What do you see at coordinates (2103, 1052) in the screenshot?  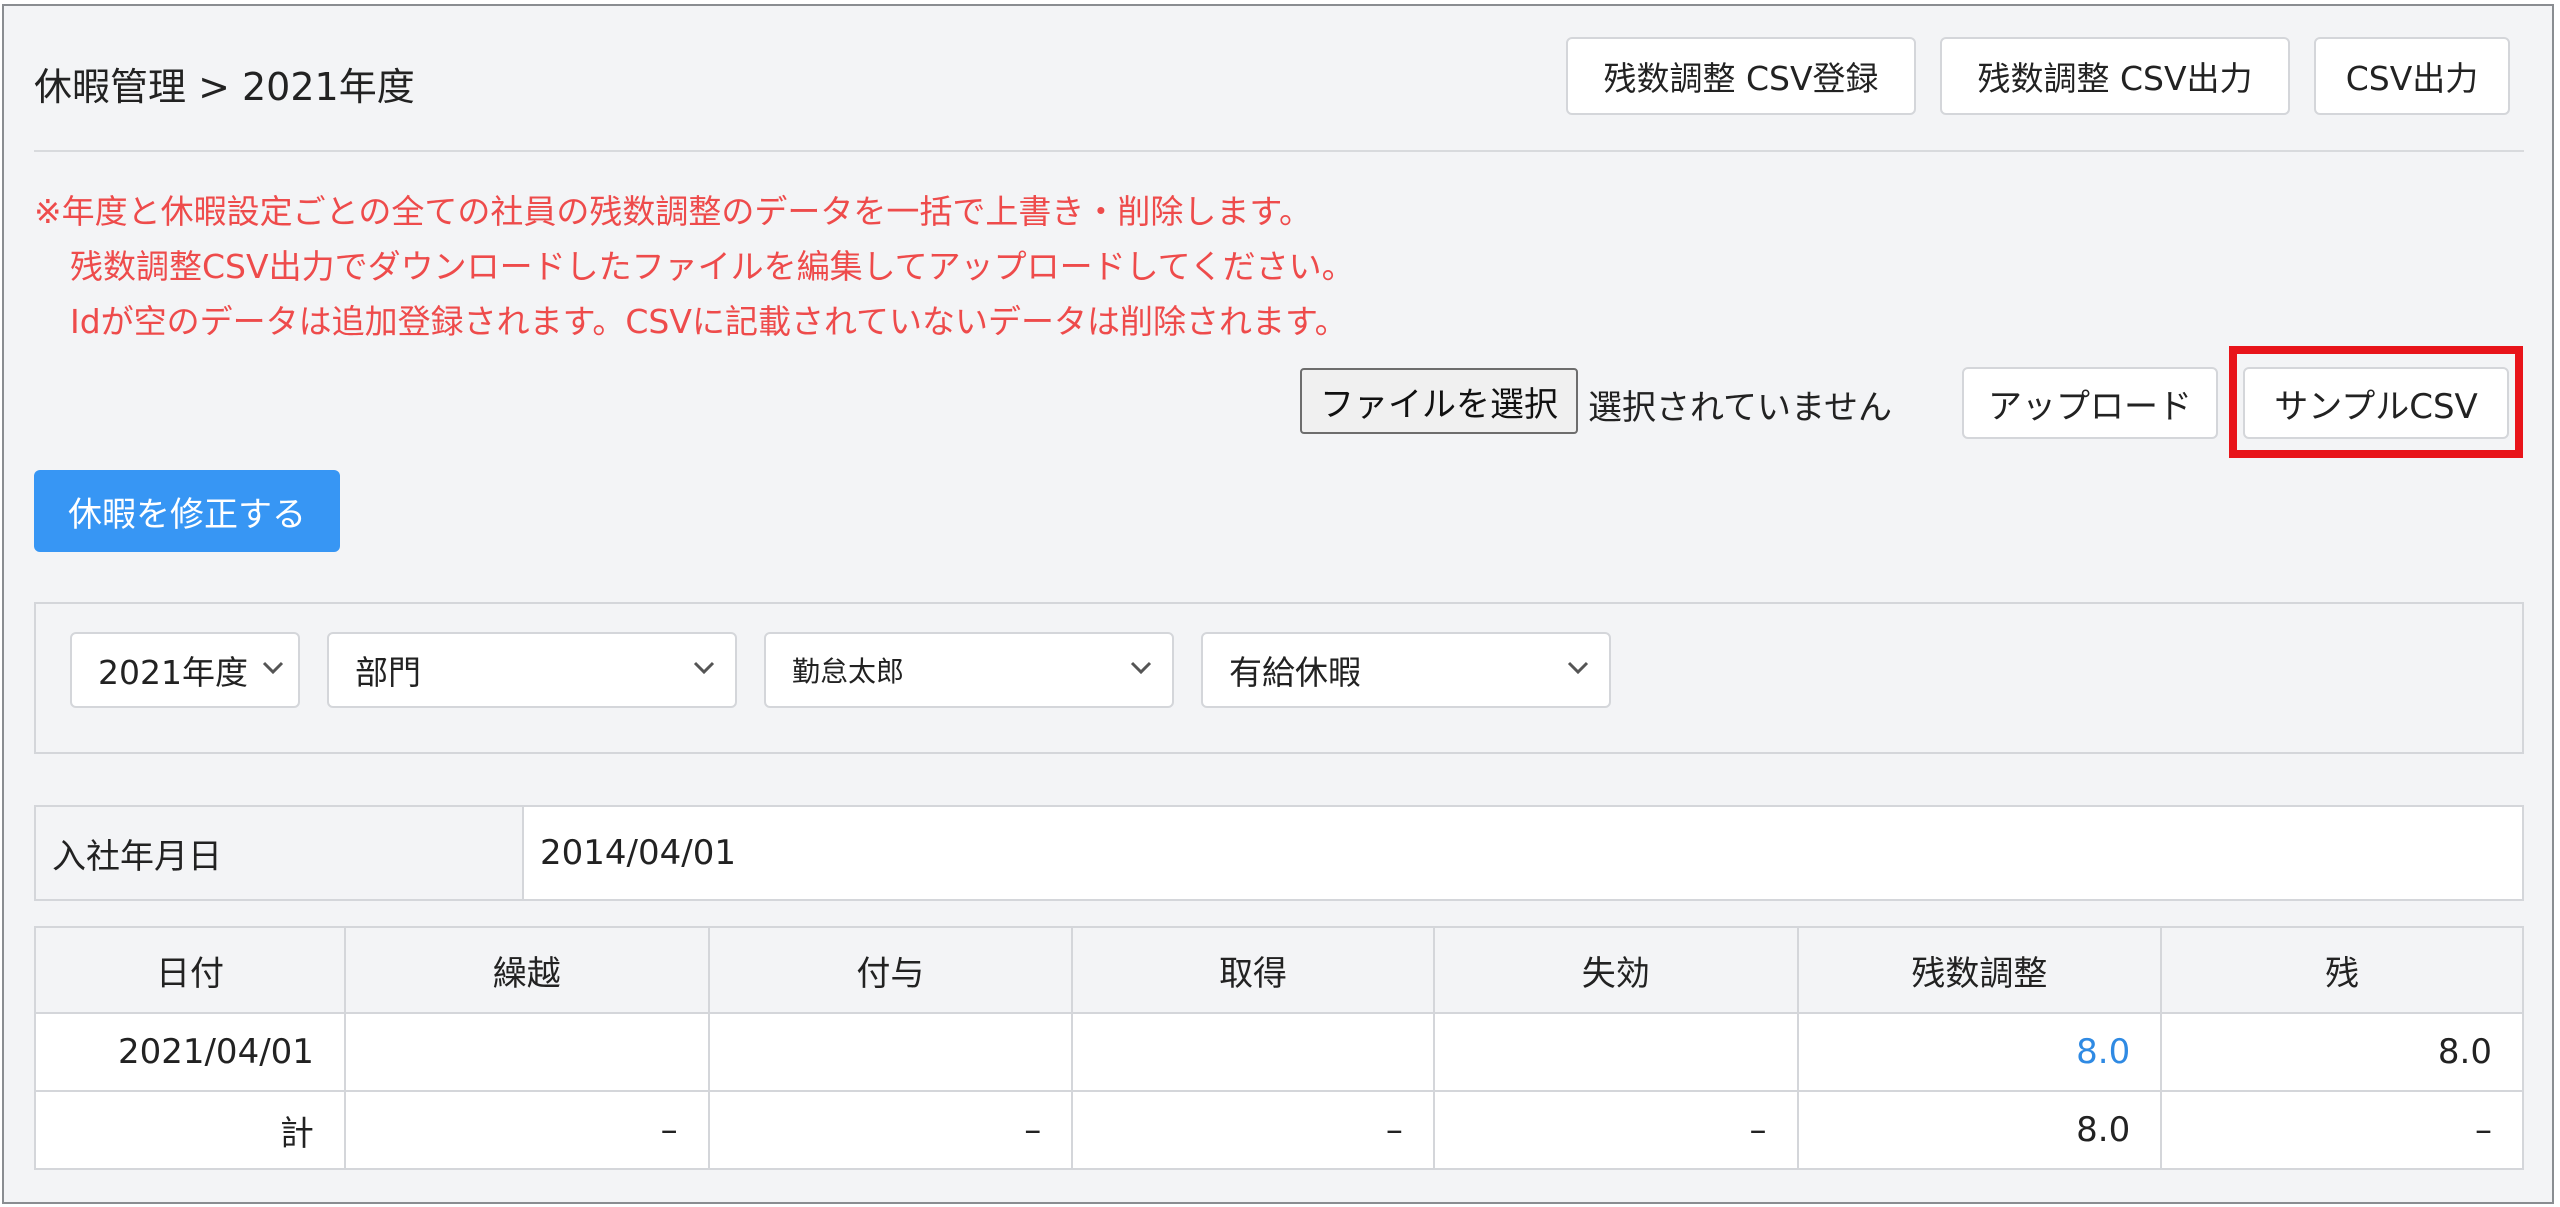 I see `adjustment-link: 8.0` at bounding box center [2103, 1052].